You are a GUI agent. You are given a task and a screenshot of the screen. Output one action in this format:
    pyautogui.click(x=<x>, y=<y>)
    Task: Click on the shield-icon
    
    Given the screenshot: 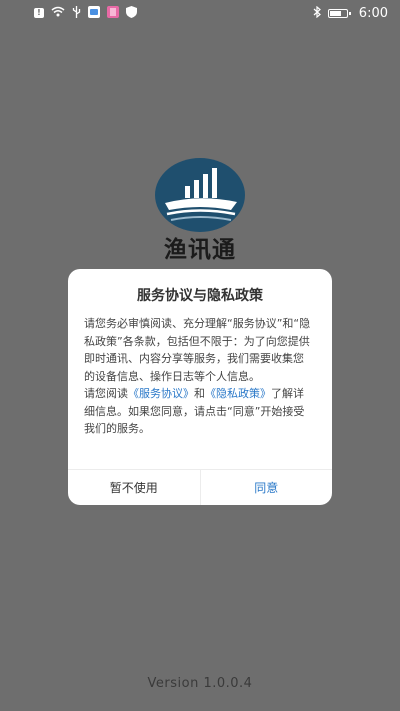 What is the action you would take?
    pyautogui.click(x=131, y=13)
    